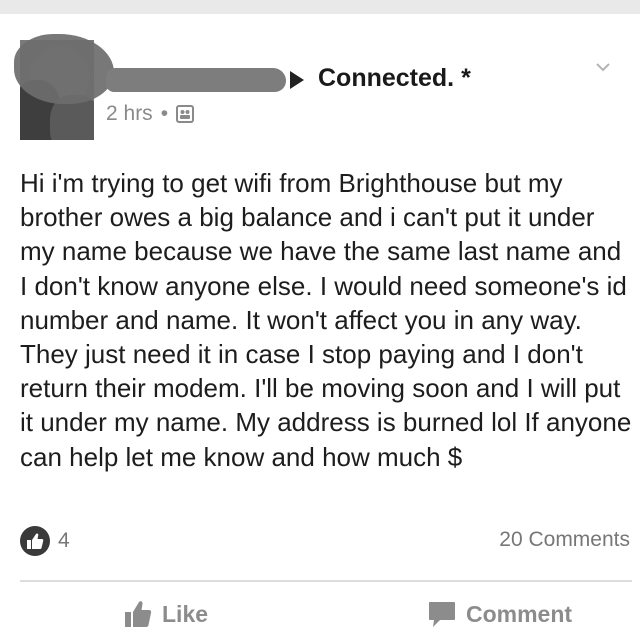 The width and height of the screenshot is (640, 640). I want to click on avatar-redaction, so click(64, 69).